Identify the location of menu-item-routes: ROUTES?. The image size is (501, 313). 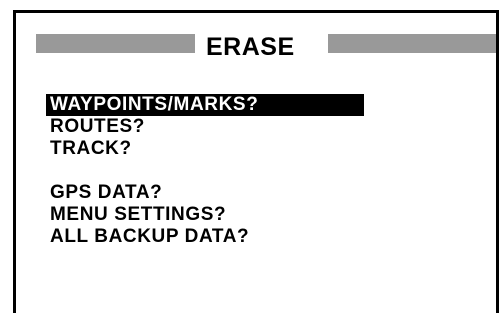
(205, 127).